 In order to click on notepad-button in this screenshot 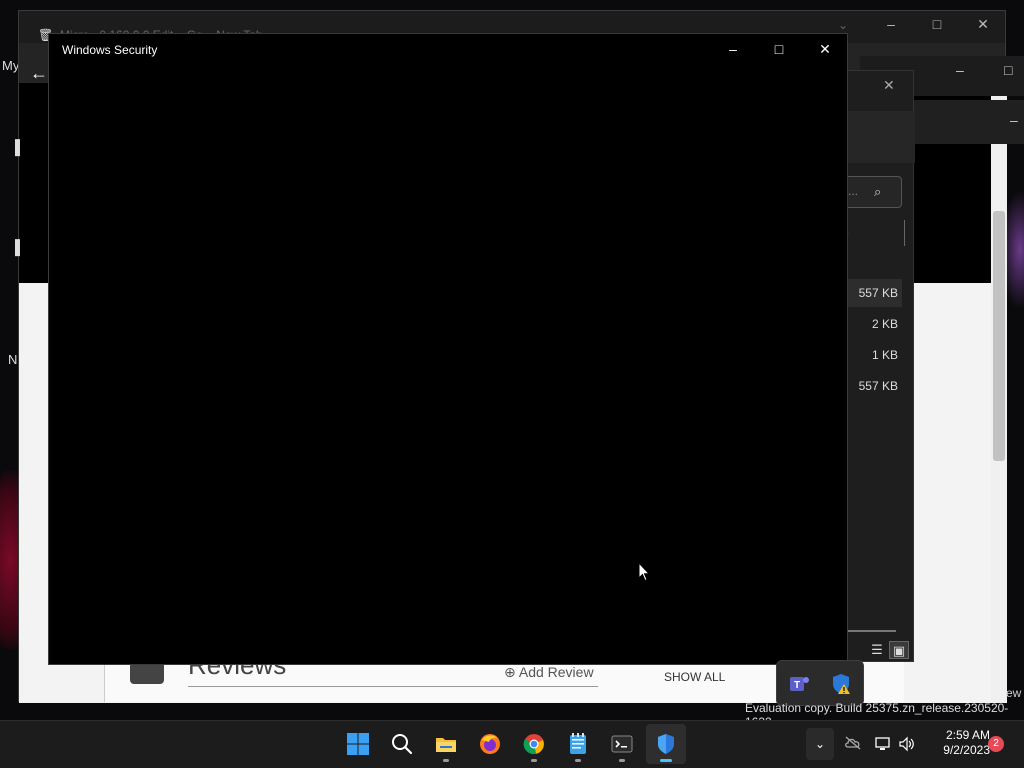, I will do `click(578, 744)`.